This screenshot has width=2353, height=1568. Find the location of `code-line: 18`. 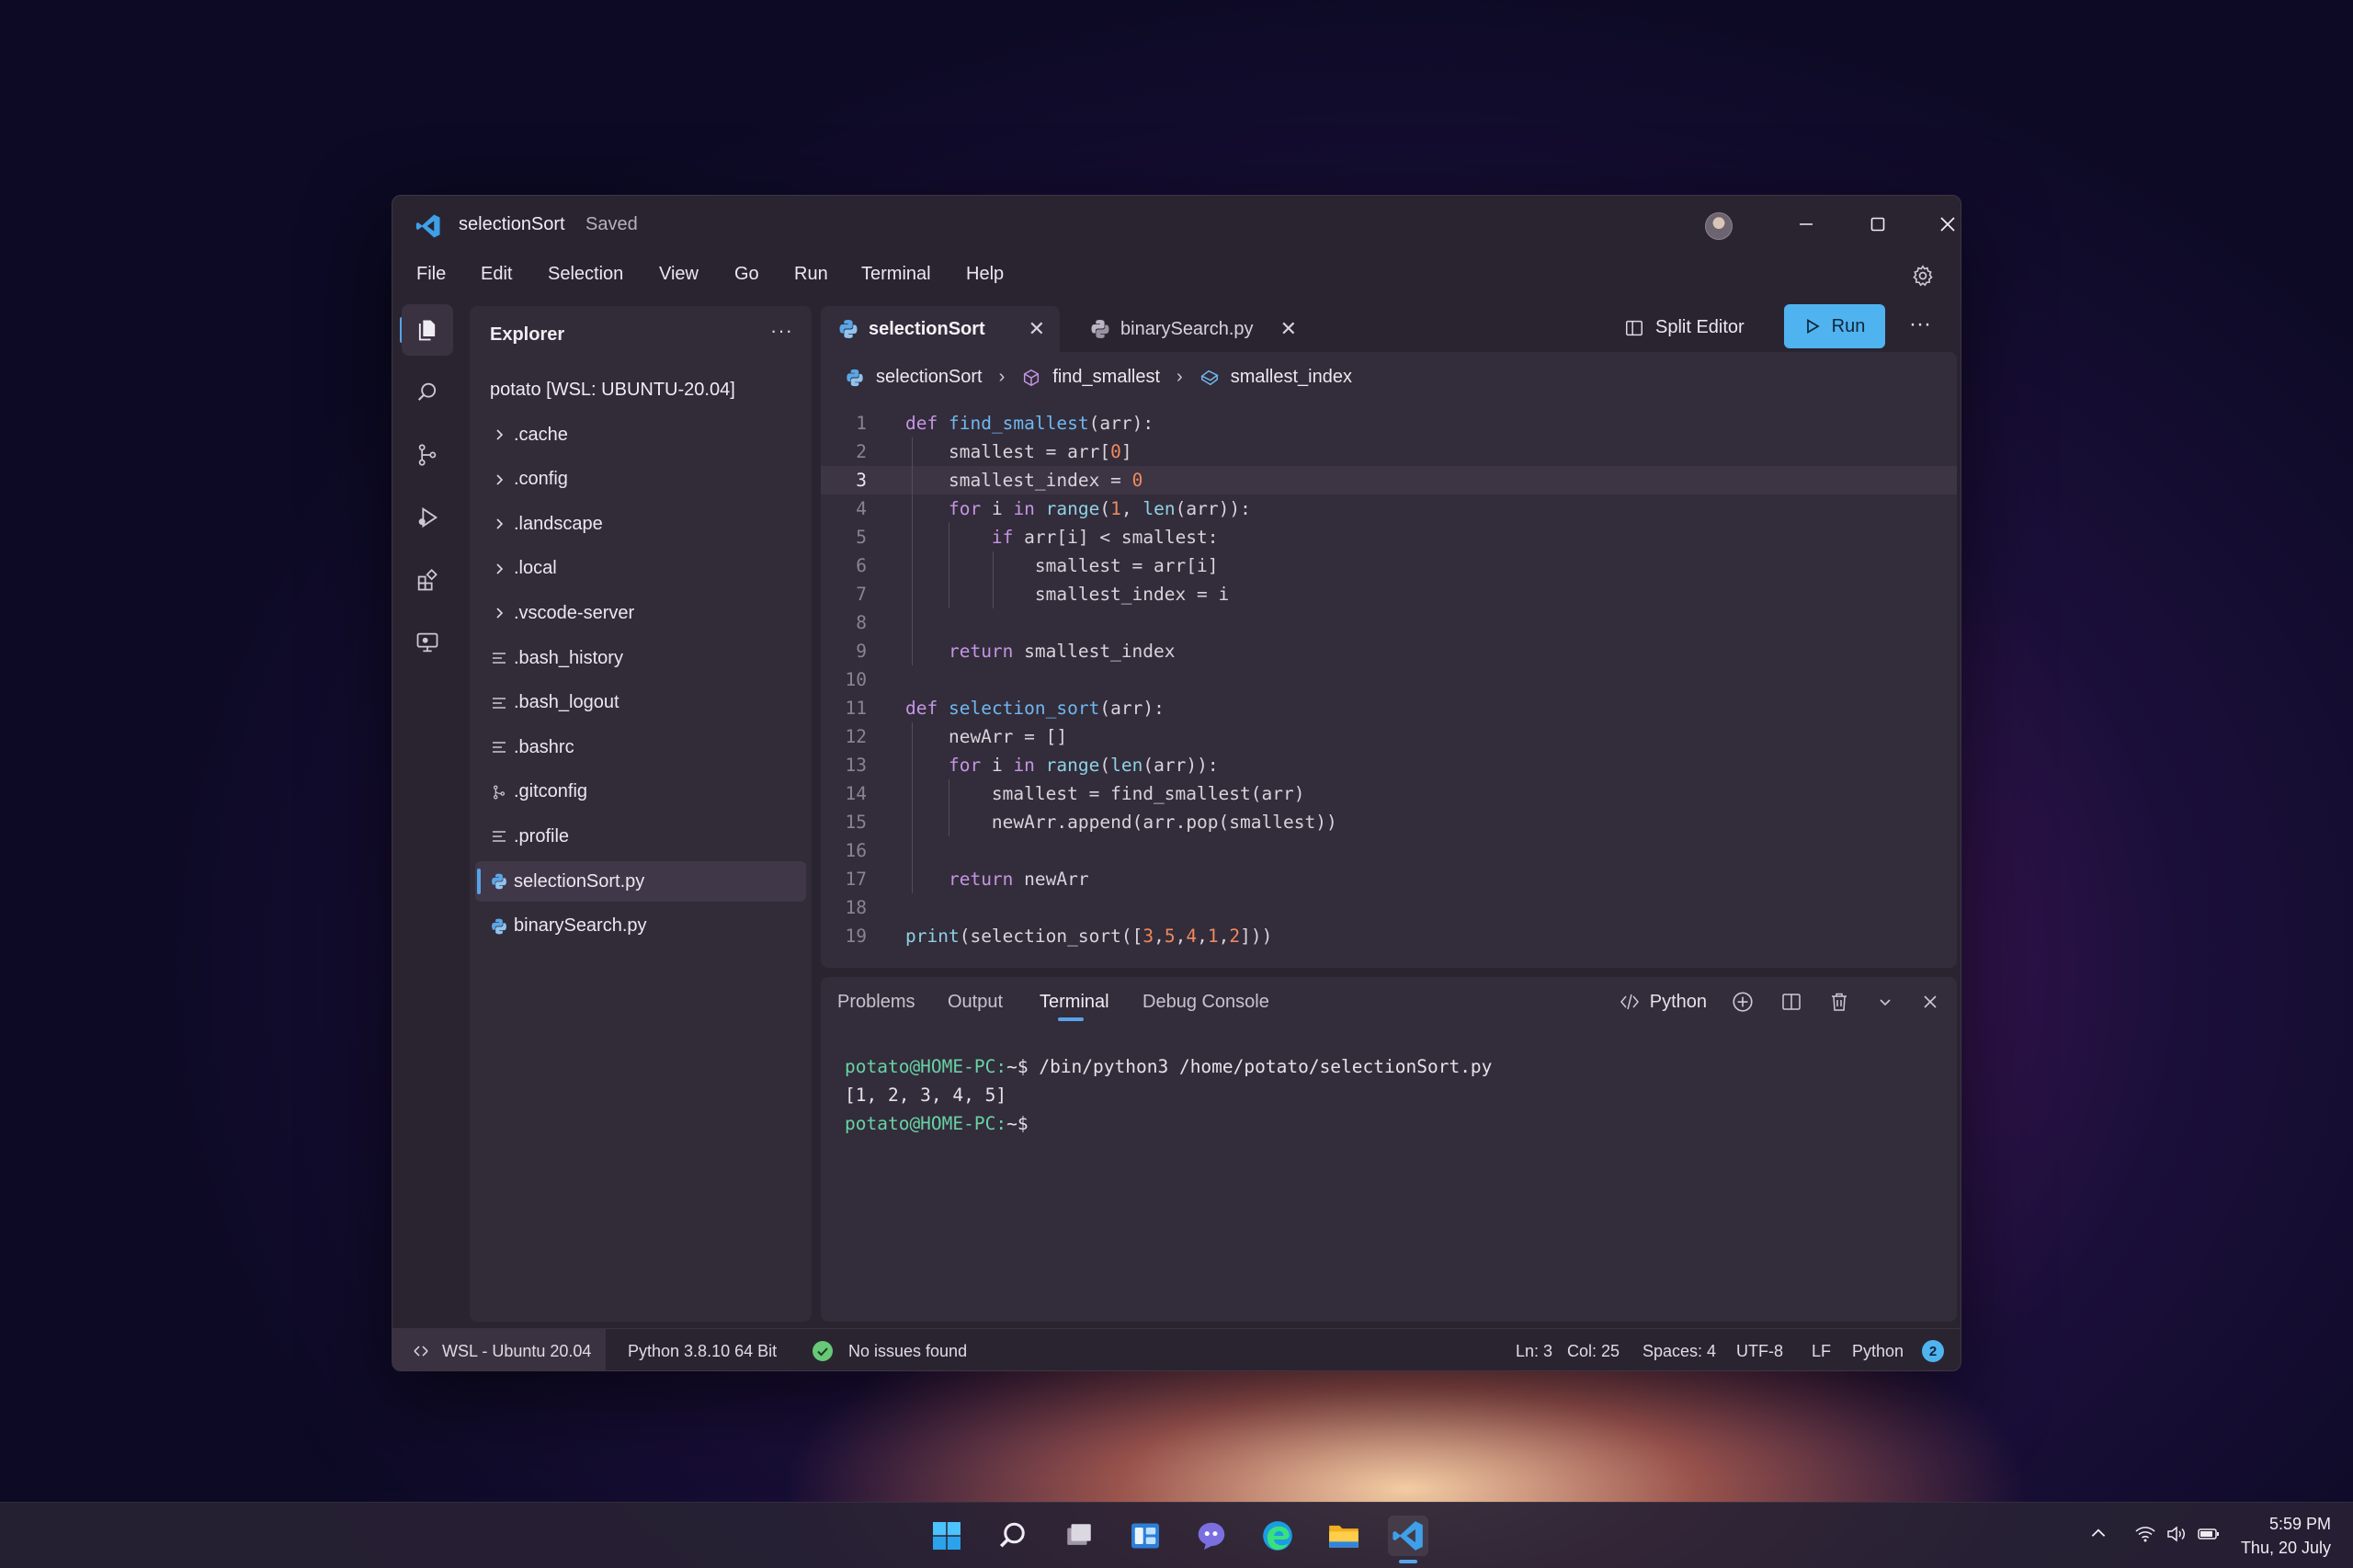

code-line: 18 is located at coordinates (1389, 907).